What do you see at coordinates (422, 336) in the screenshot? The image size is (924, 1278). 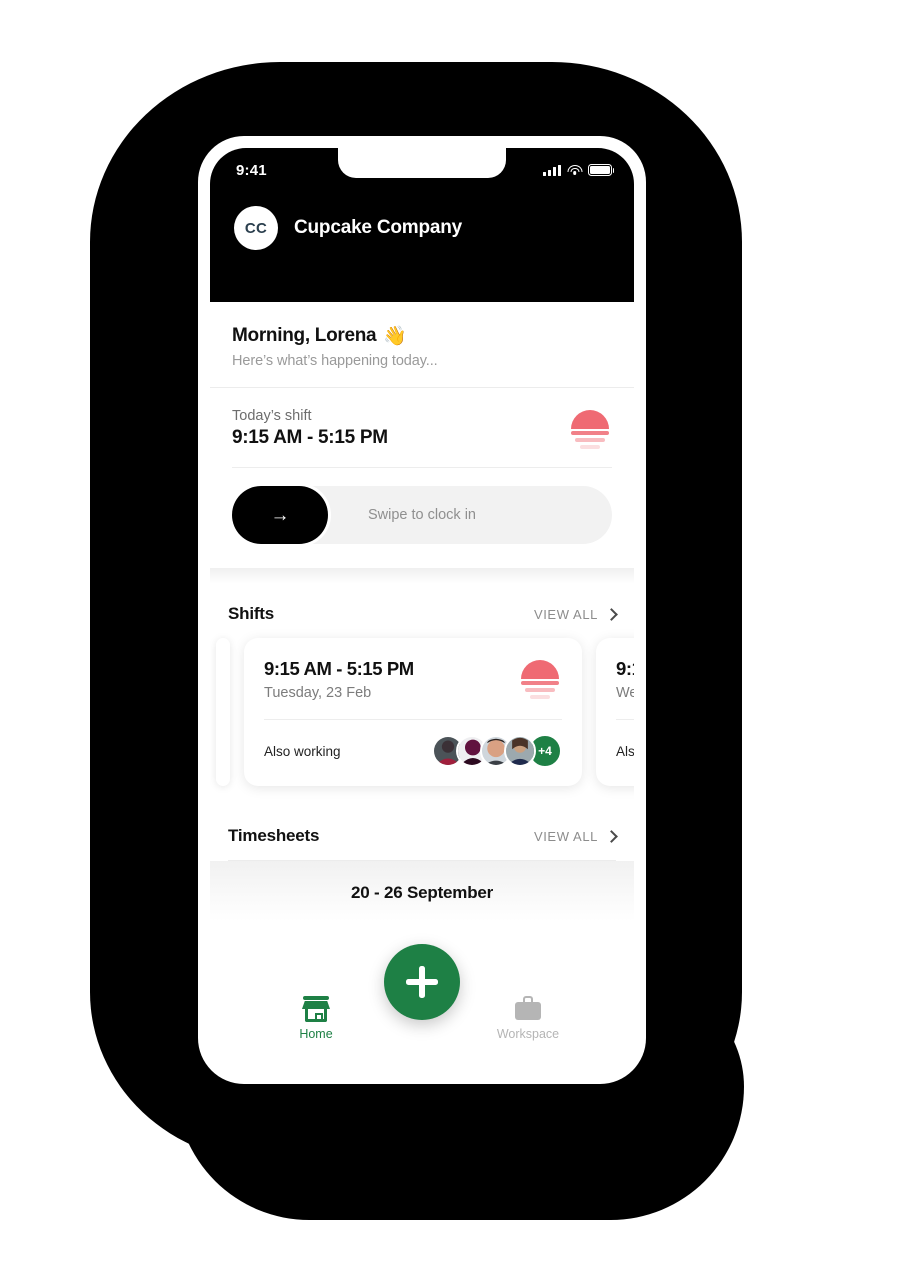 I see `greeting-title: Morning, Lorena 👋` at bounding box center [422, 336].